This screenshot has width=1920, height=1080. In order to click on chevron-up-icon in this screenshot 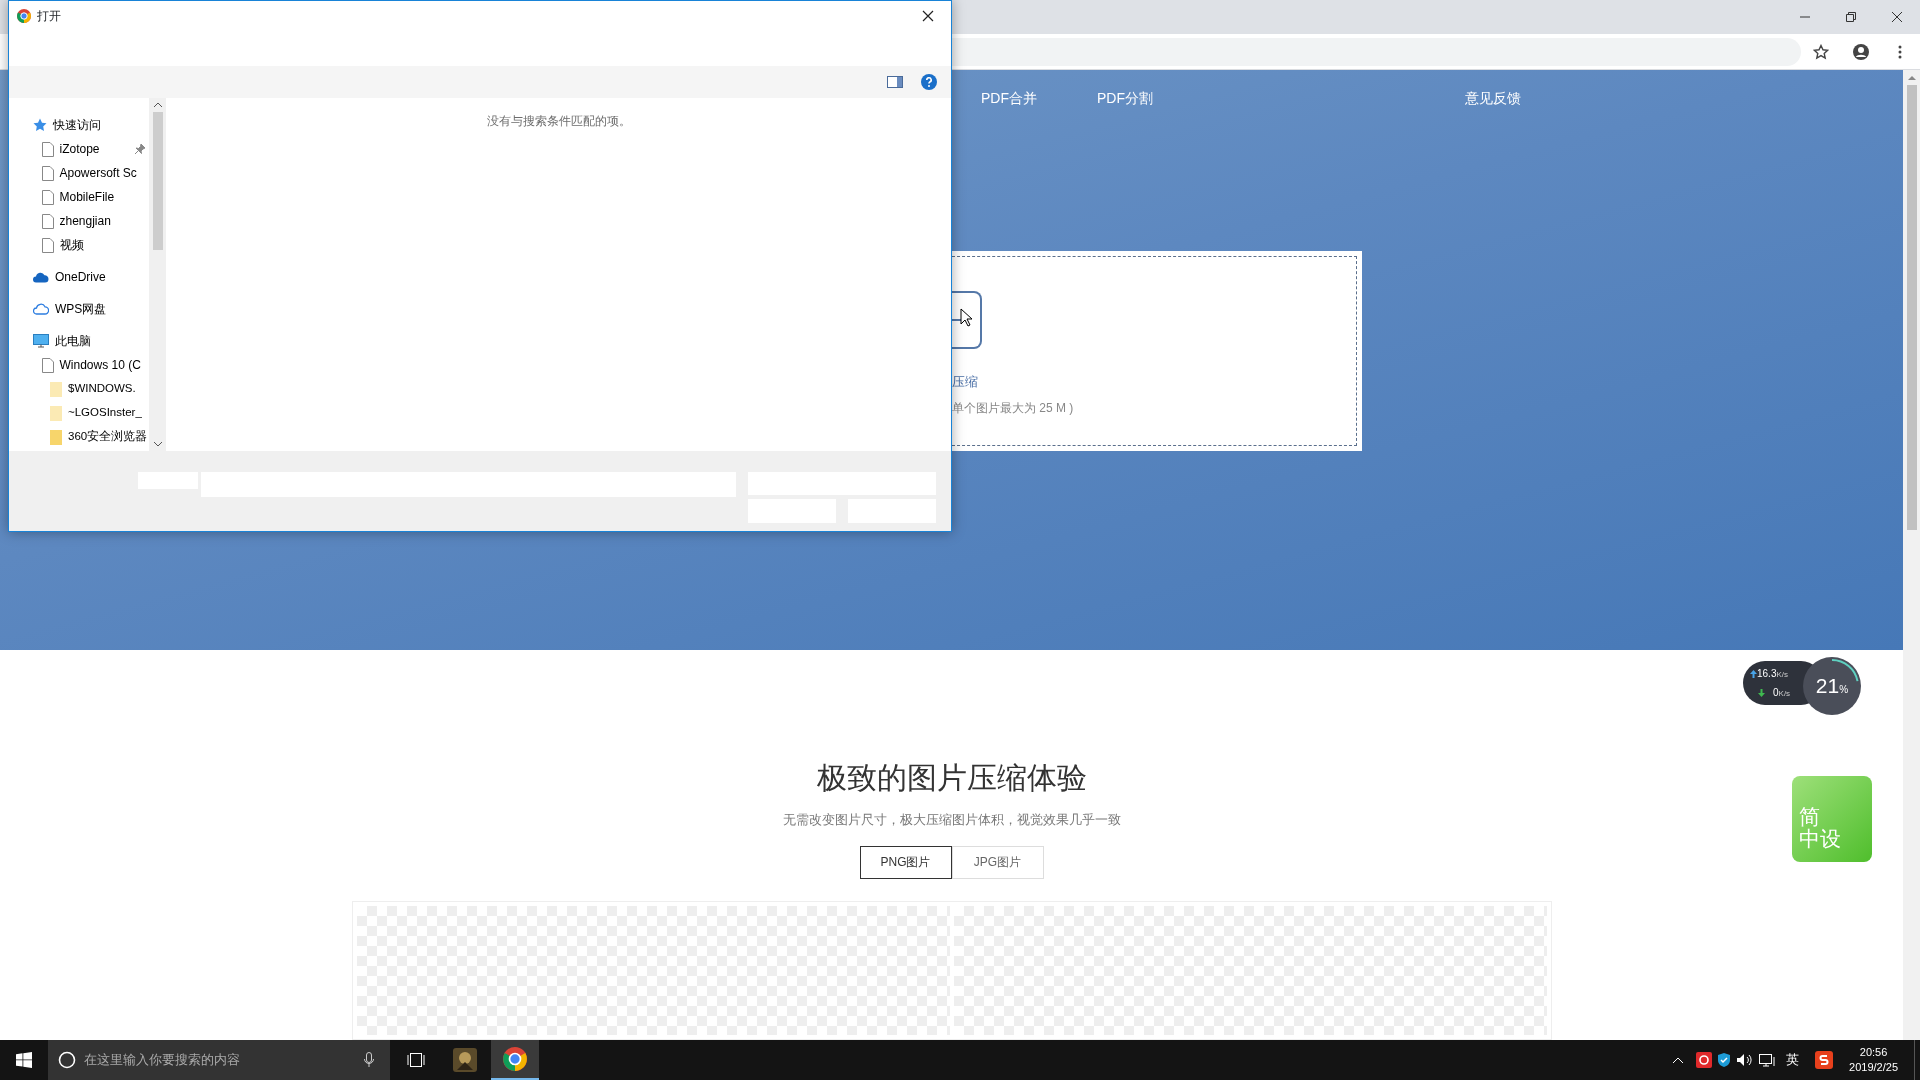, I will do `click(1678, 1060)`.